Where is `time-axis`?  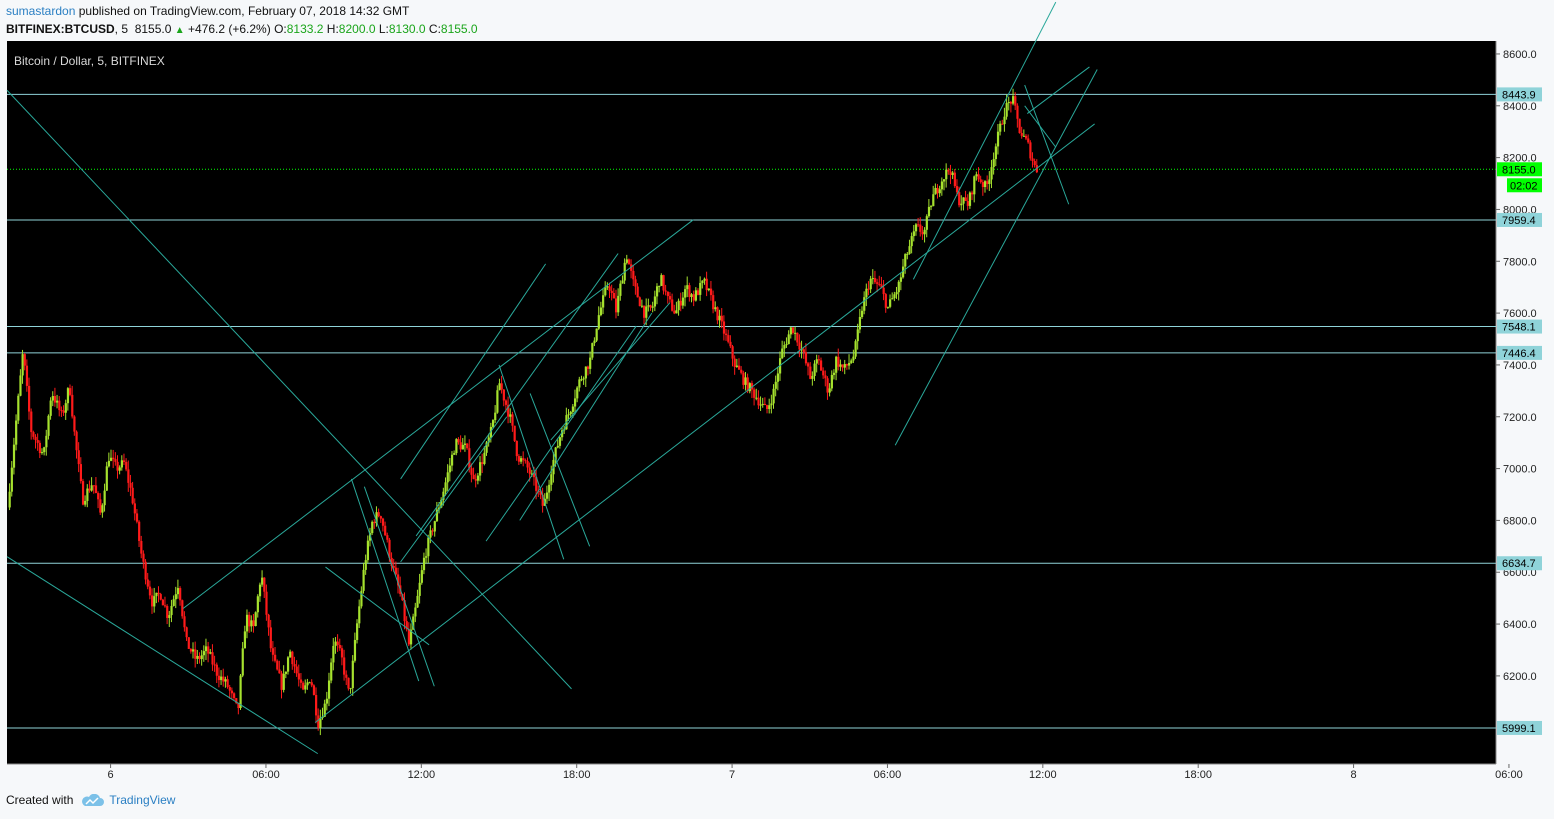 time-axis is located at coordinates (751, 773).